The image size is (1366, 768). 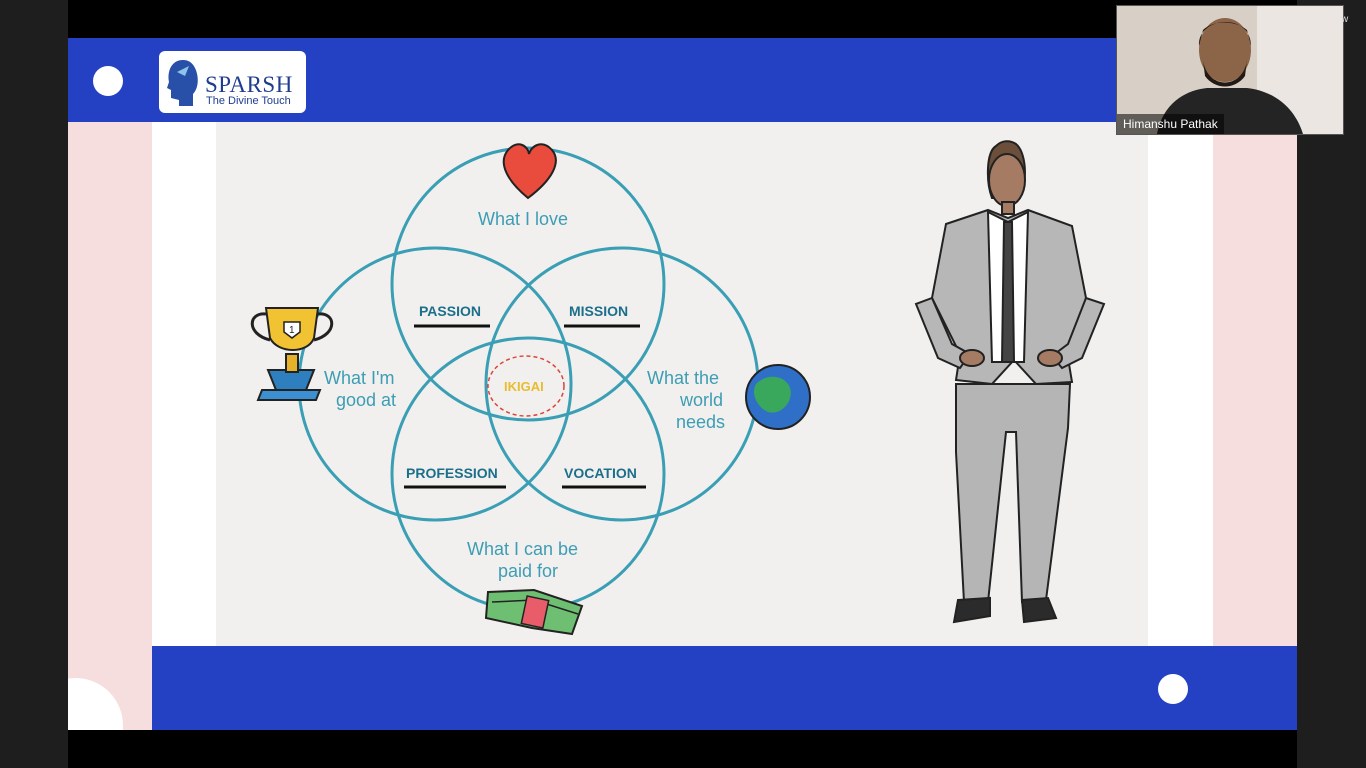 I want to click on viewer-bottom-bar, so click(x=682, y=749).